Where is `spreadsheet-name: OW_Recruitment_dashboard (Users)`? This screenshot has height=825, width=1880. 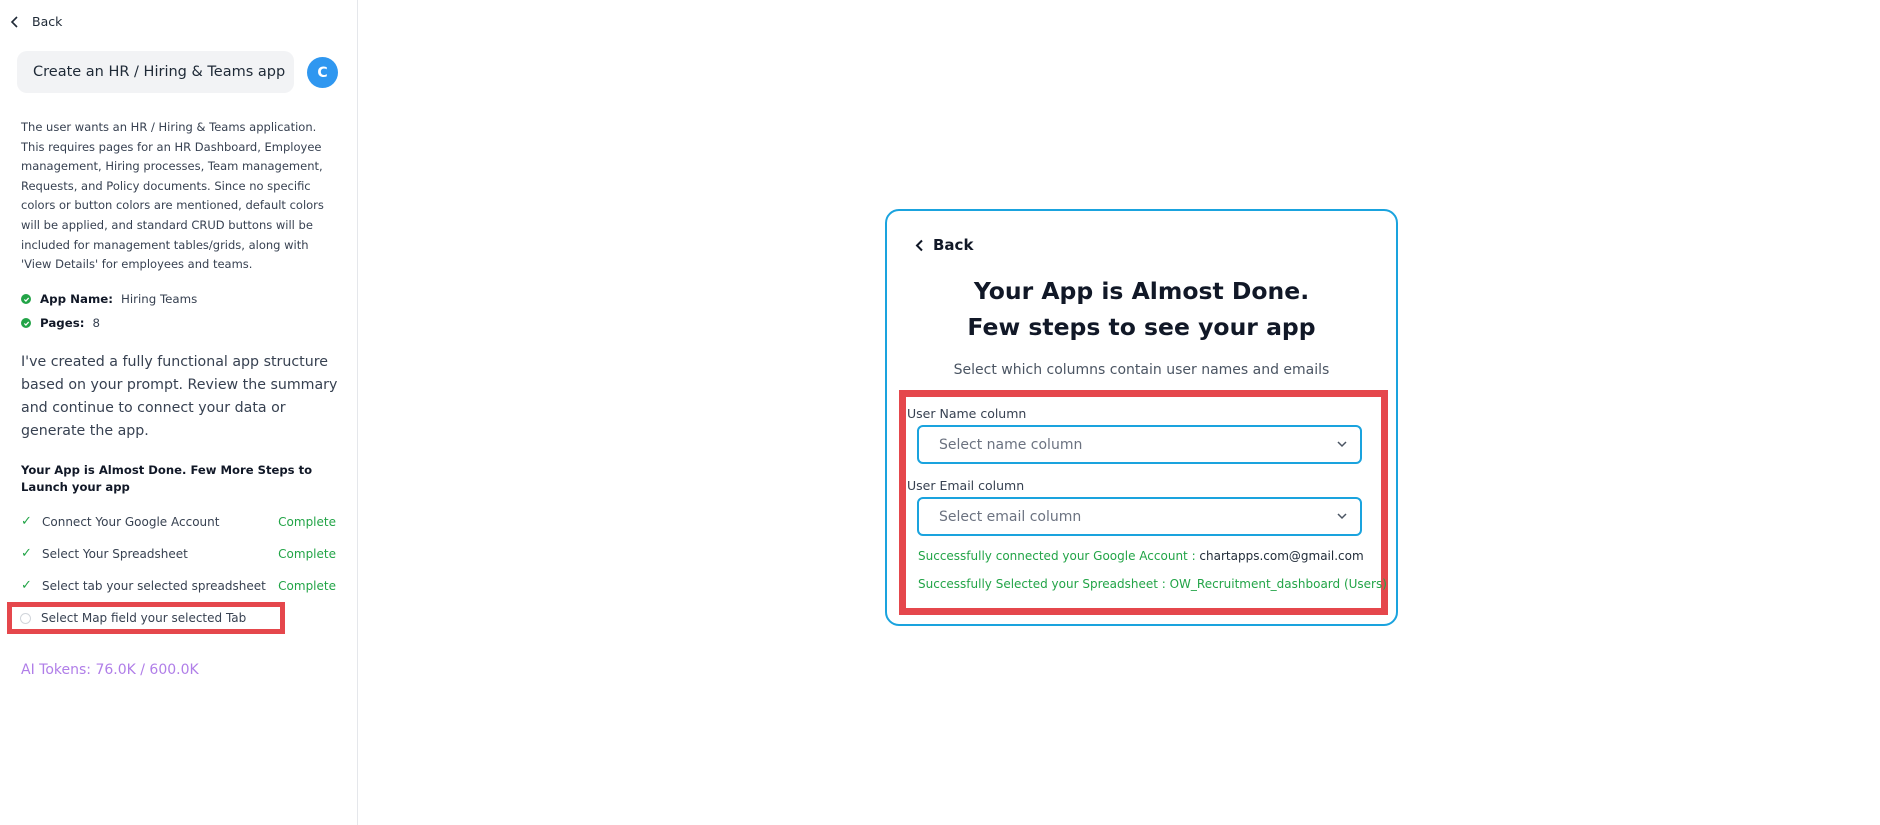 spreadsheet-name: OW_Recruitment_dashboard (Users) is located at coordinates (1278, 584).